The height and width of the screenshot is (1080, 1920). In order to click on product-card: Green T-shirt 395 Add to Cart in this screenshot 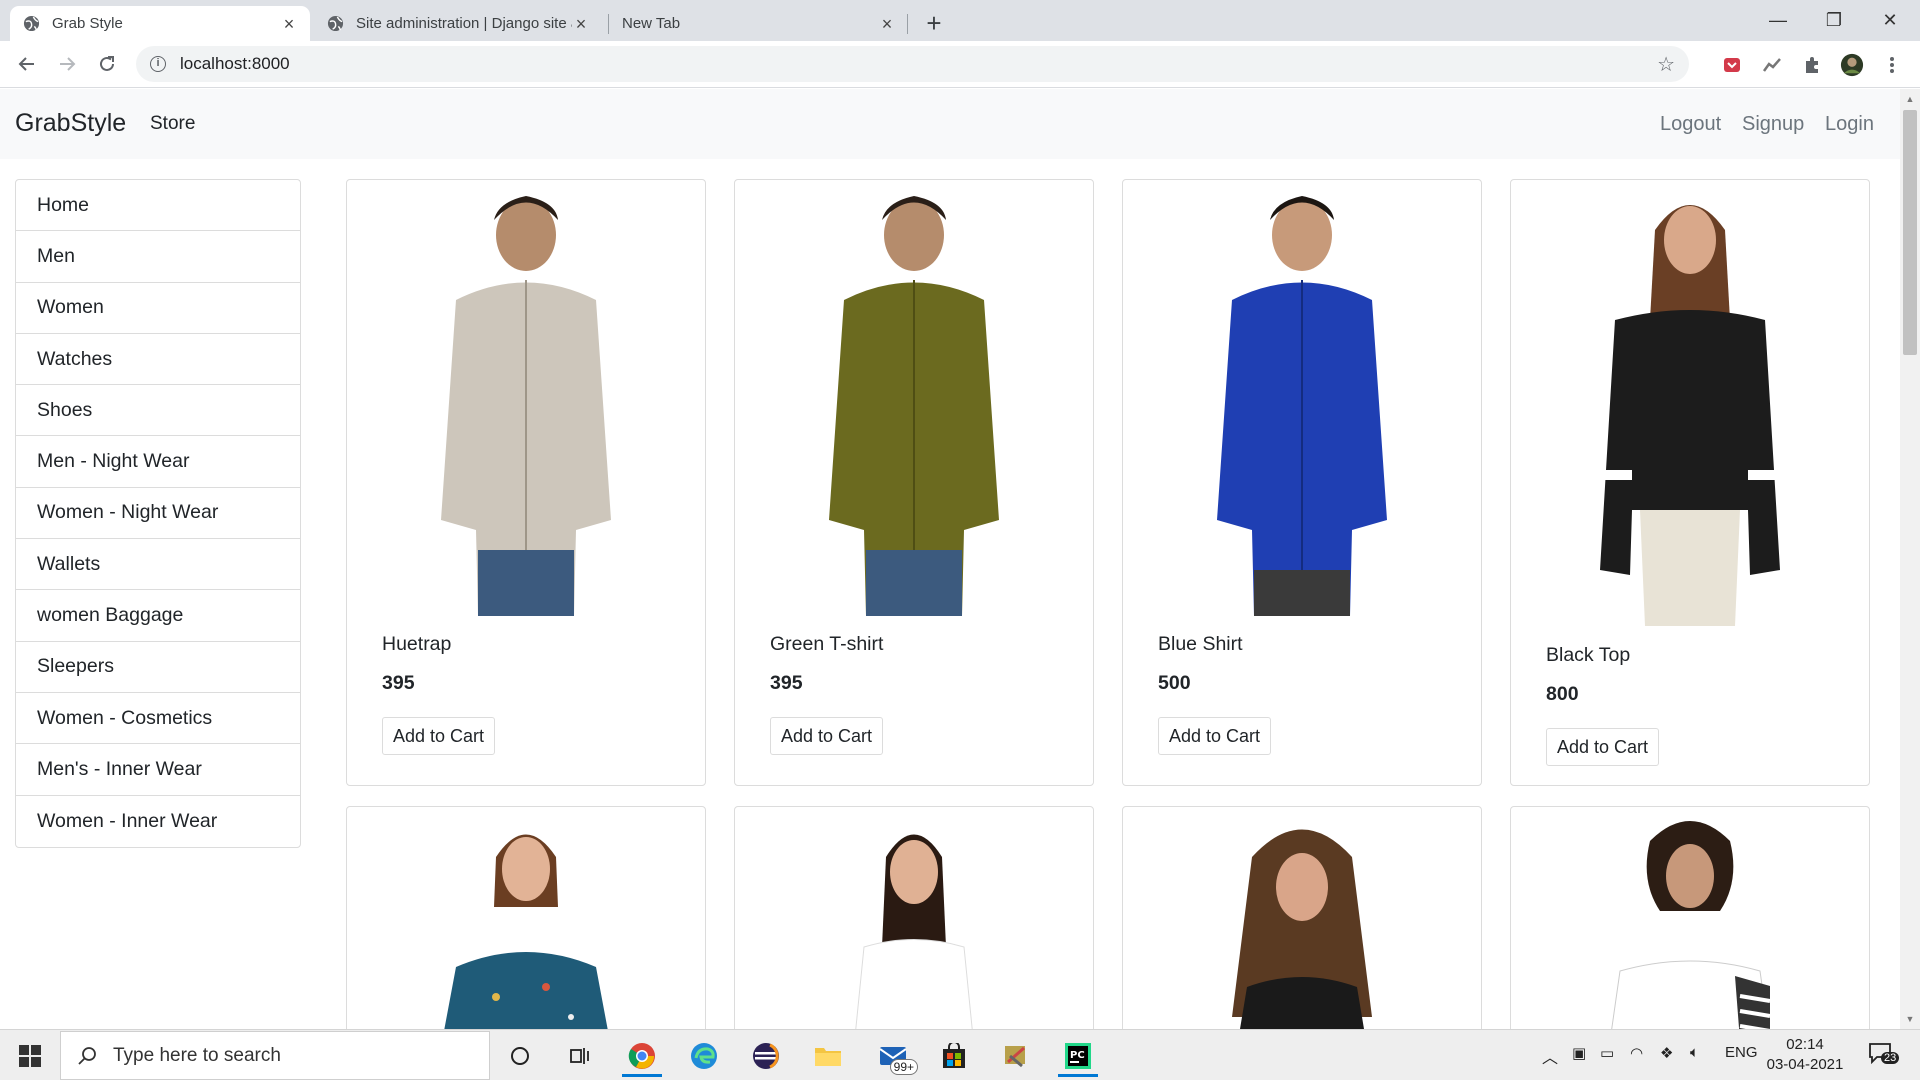, I will do `click(914, 482)`.